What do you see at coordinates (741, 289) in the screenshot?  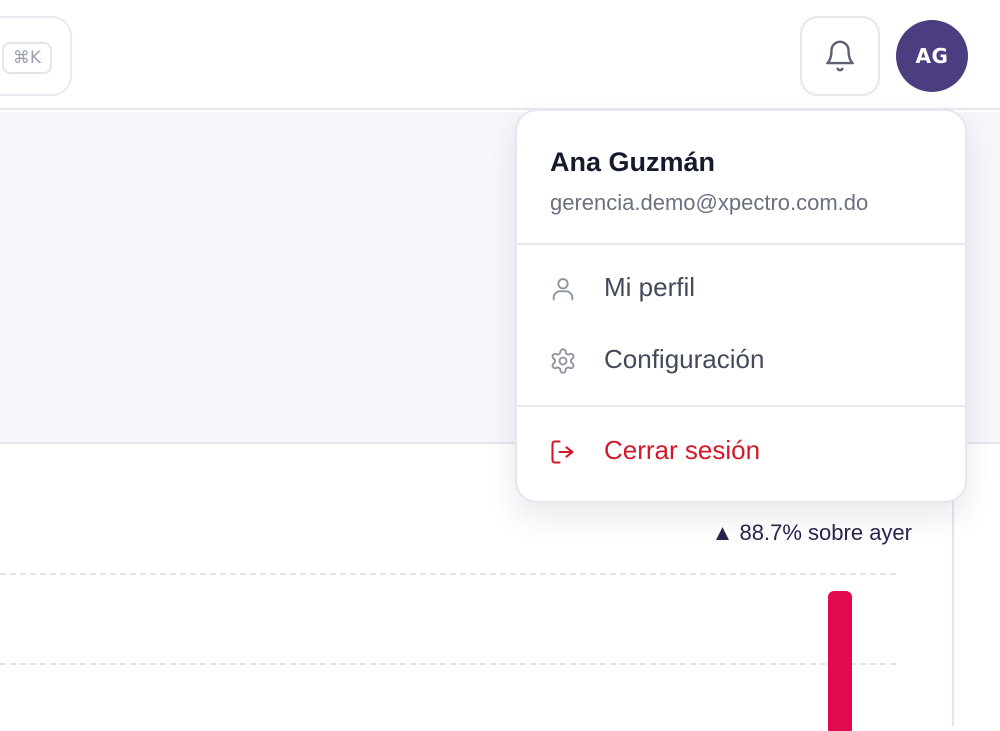 I see `menu-item-profile: Mi perfil` at bounding box center [741, 289].